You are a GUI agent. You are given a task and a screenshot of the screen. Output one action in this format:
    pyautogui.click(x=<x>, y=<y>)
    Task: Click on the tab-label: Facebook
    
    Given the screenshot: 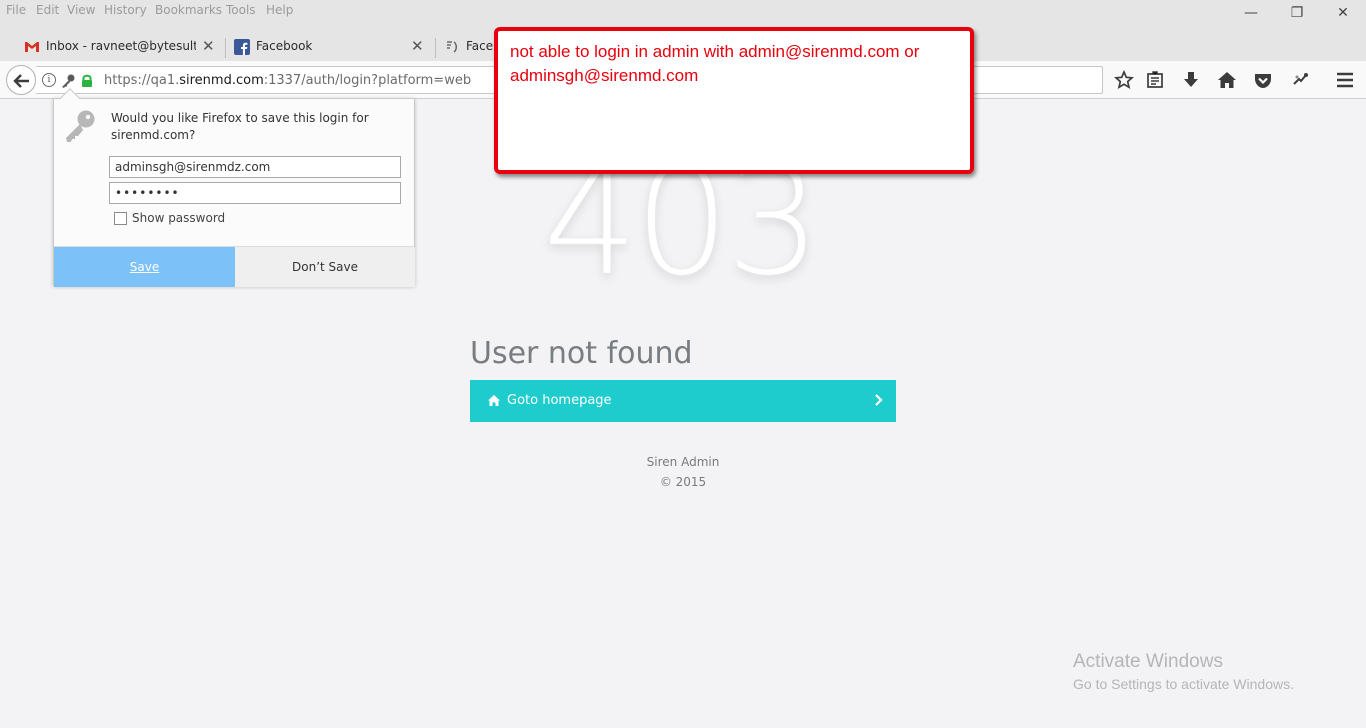 What is the action you would take?
    pyautogui.click(x=284, y=46)
    